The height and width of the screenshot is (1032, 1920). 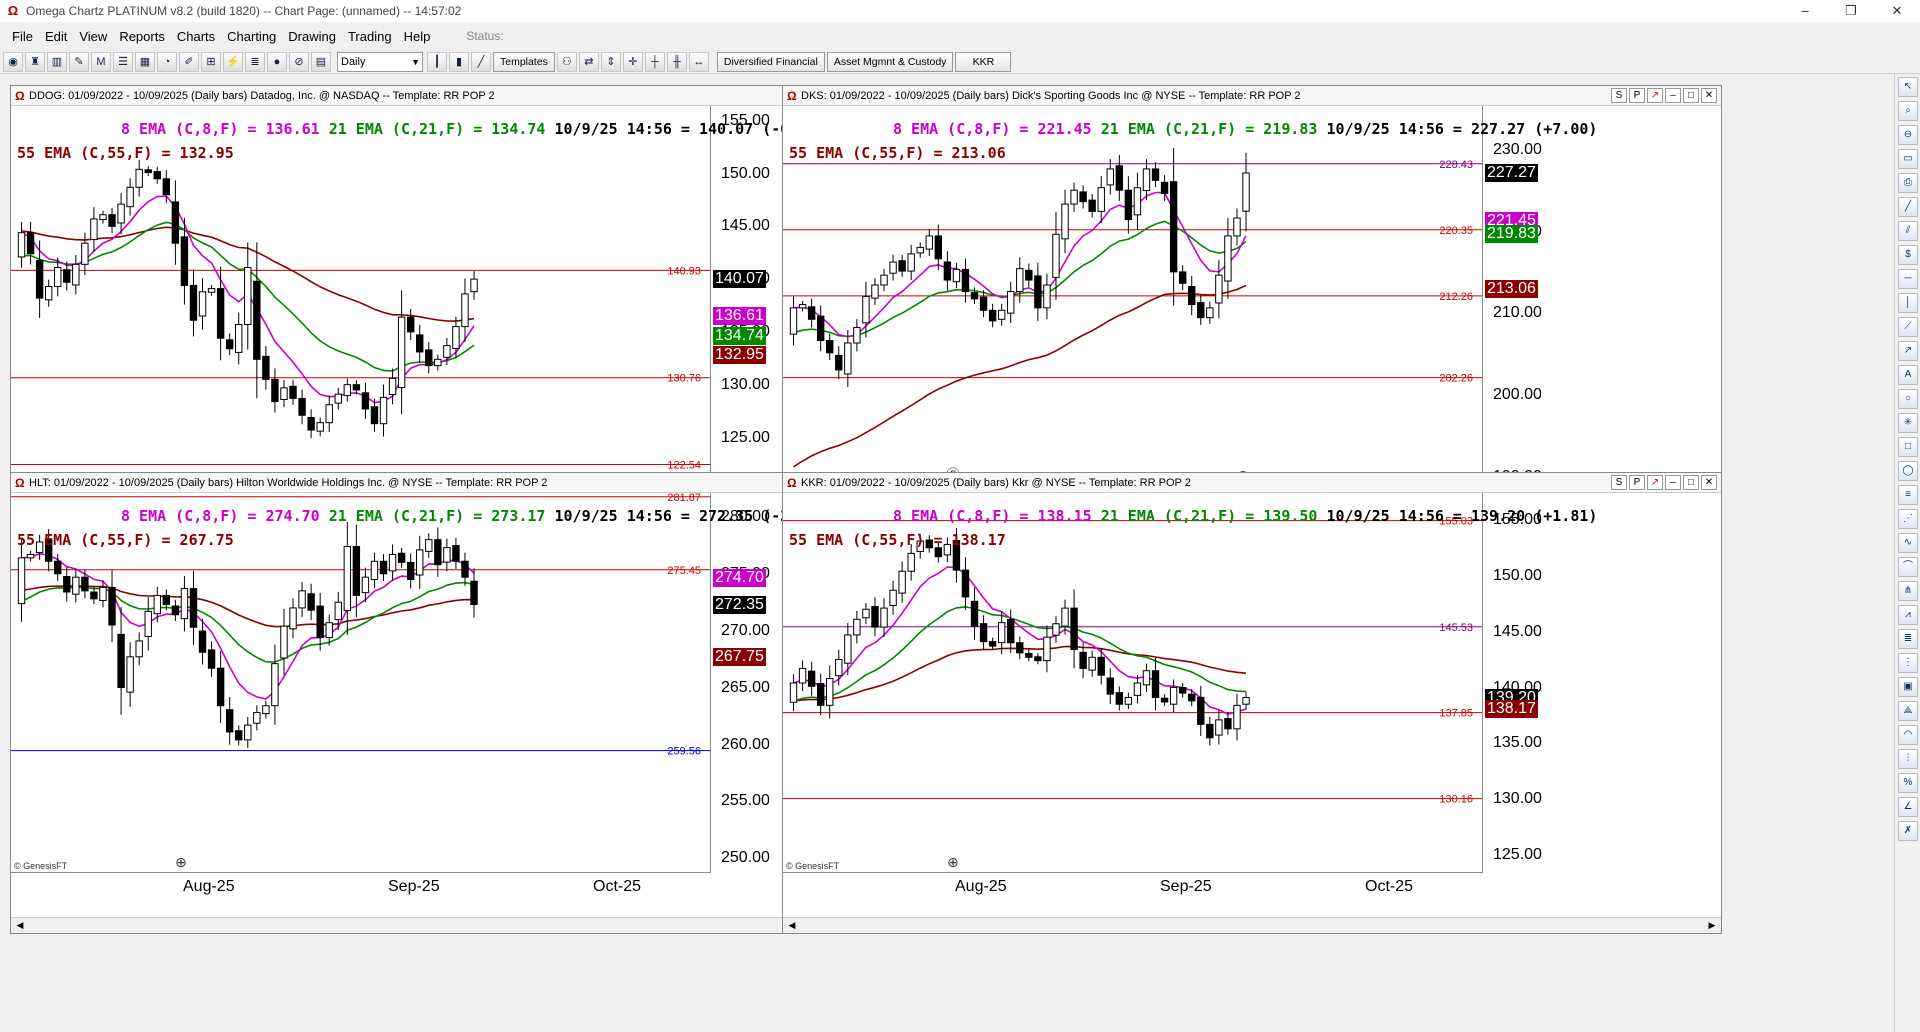 I want to click on gann-icon: ✳, so click(x=1908, y=423).